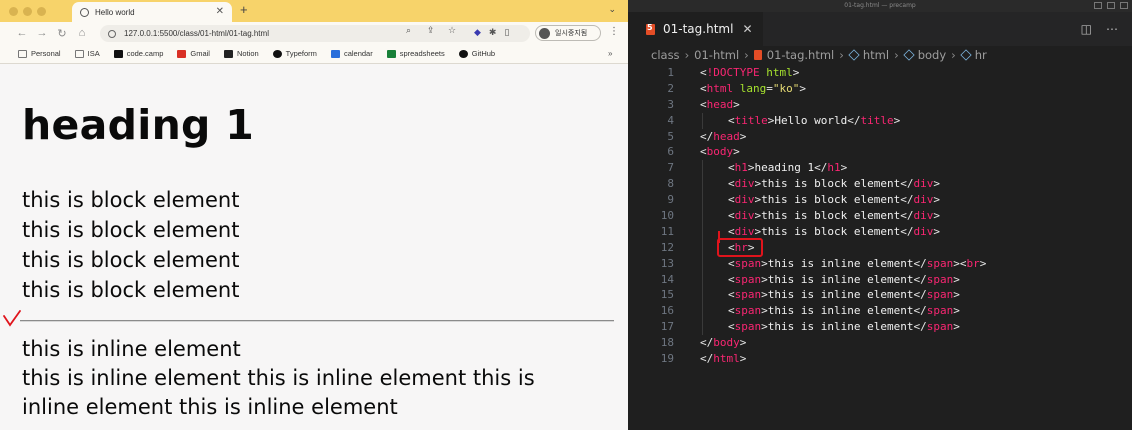 This screenshot has height=430, width=1132. I want to click on code-line: 14 <span>this is inline element</span>, so click(880, 280).